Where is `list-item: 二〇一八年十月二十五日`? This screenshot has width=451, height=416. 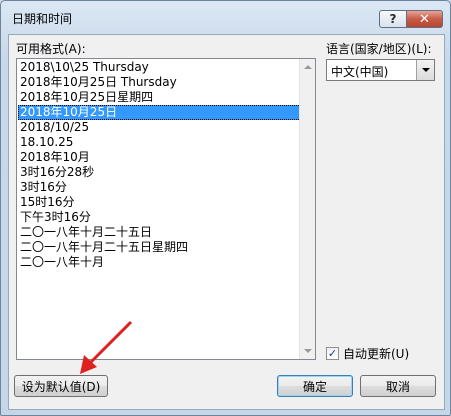 list-item: 二〇一八年十月二十五日 is located at coordinates (159, 232).